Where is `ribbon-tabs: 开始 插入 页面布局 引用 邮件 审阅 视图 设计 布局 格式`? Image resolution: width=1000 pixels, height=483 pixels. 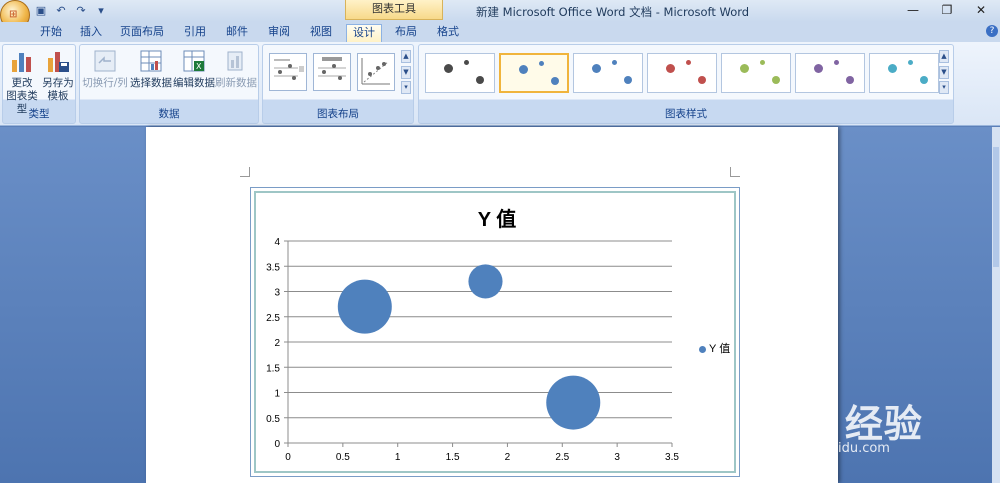
ribbon-tabs: 开始 插入 页面布局 引用 邮件 审阅 视图 设计 布局 格式 is located at coordinates (500, 32).